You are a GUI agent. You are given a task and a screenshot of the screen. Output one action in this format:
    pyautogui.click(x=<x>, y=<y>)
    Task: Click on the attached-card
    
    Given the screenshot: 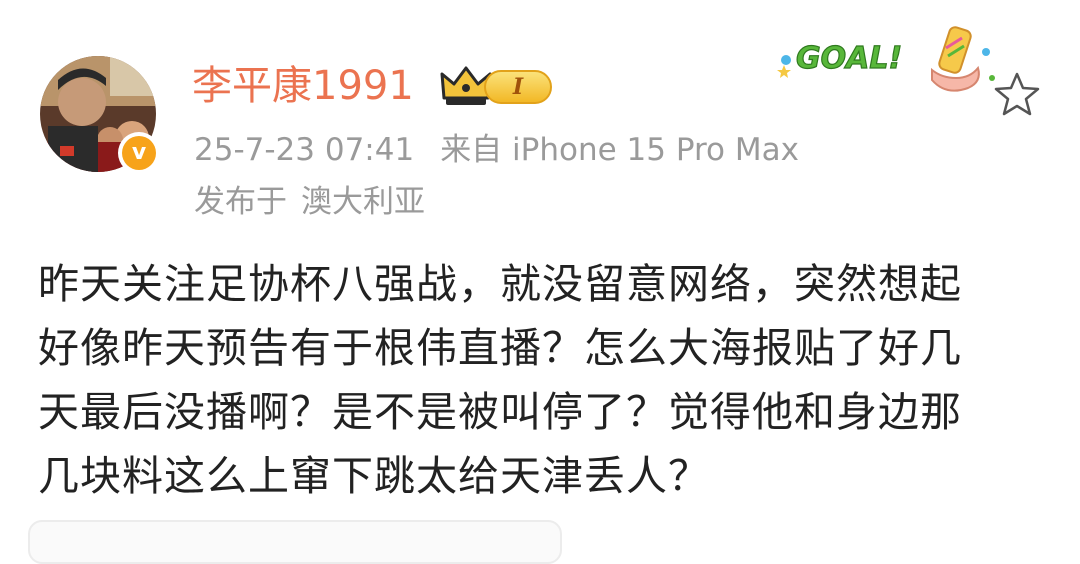 What is the action you would take?
    pyautogui.click(x=295, y=542)
    